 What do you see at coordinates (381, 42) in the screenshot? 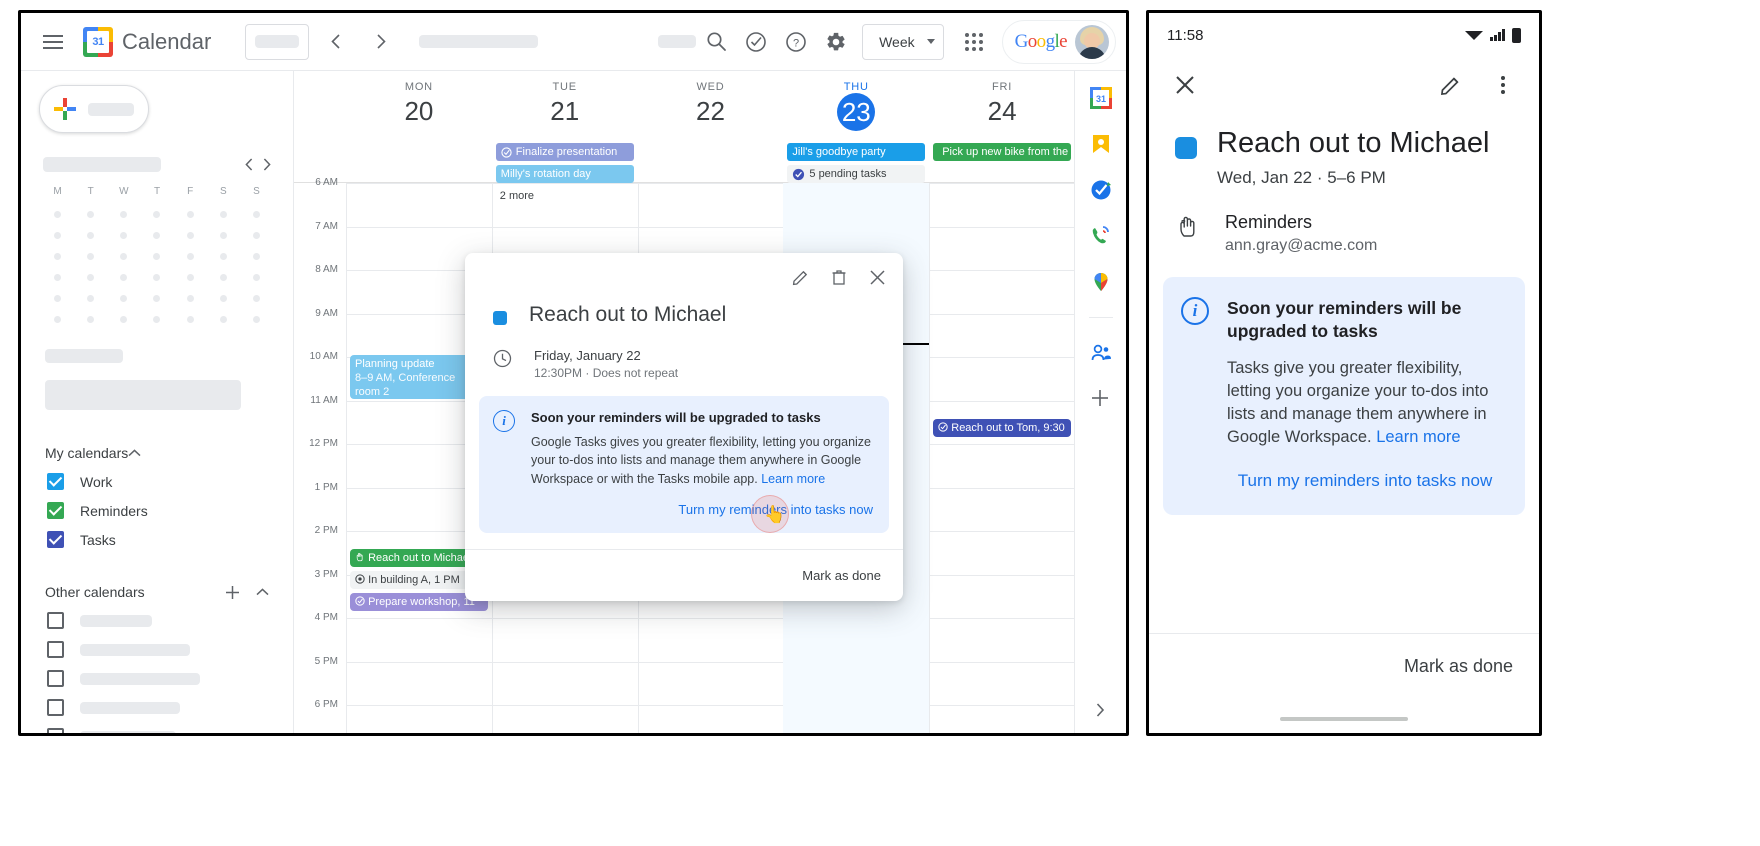
I see `next-period-button` at bounding box center [381, 42].